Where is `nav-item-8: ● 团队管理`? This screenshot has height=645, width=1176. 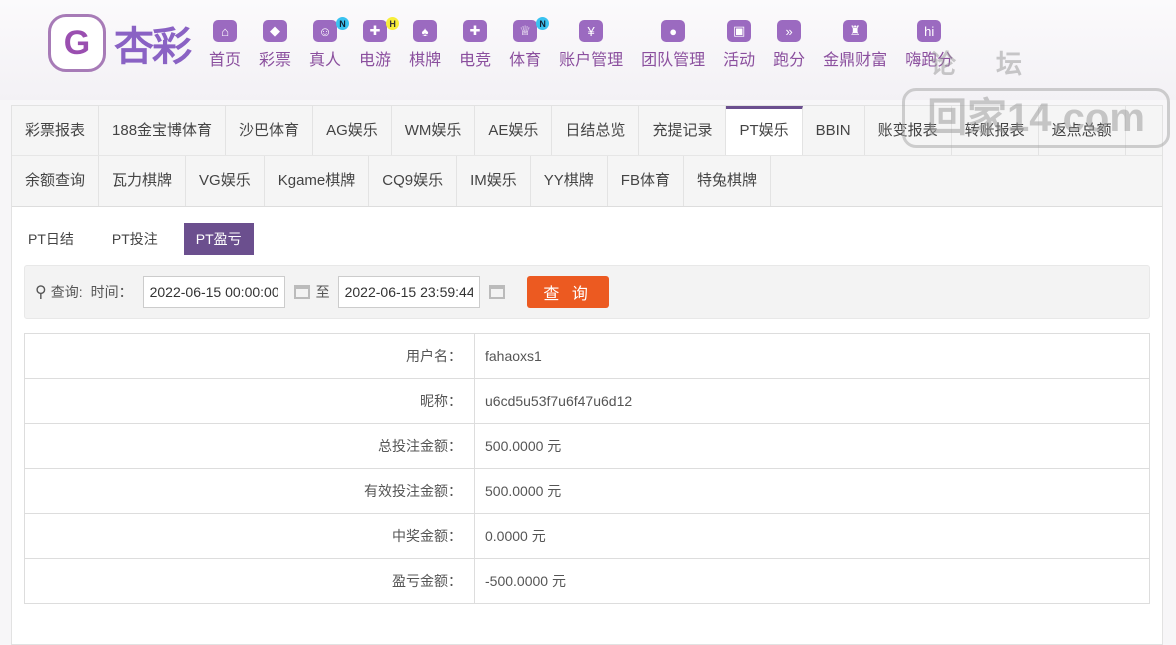 nav-item-8: ● 团队管理 is located at coordinates (673, 45).